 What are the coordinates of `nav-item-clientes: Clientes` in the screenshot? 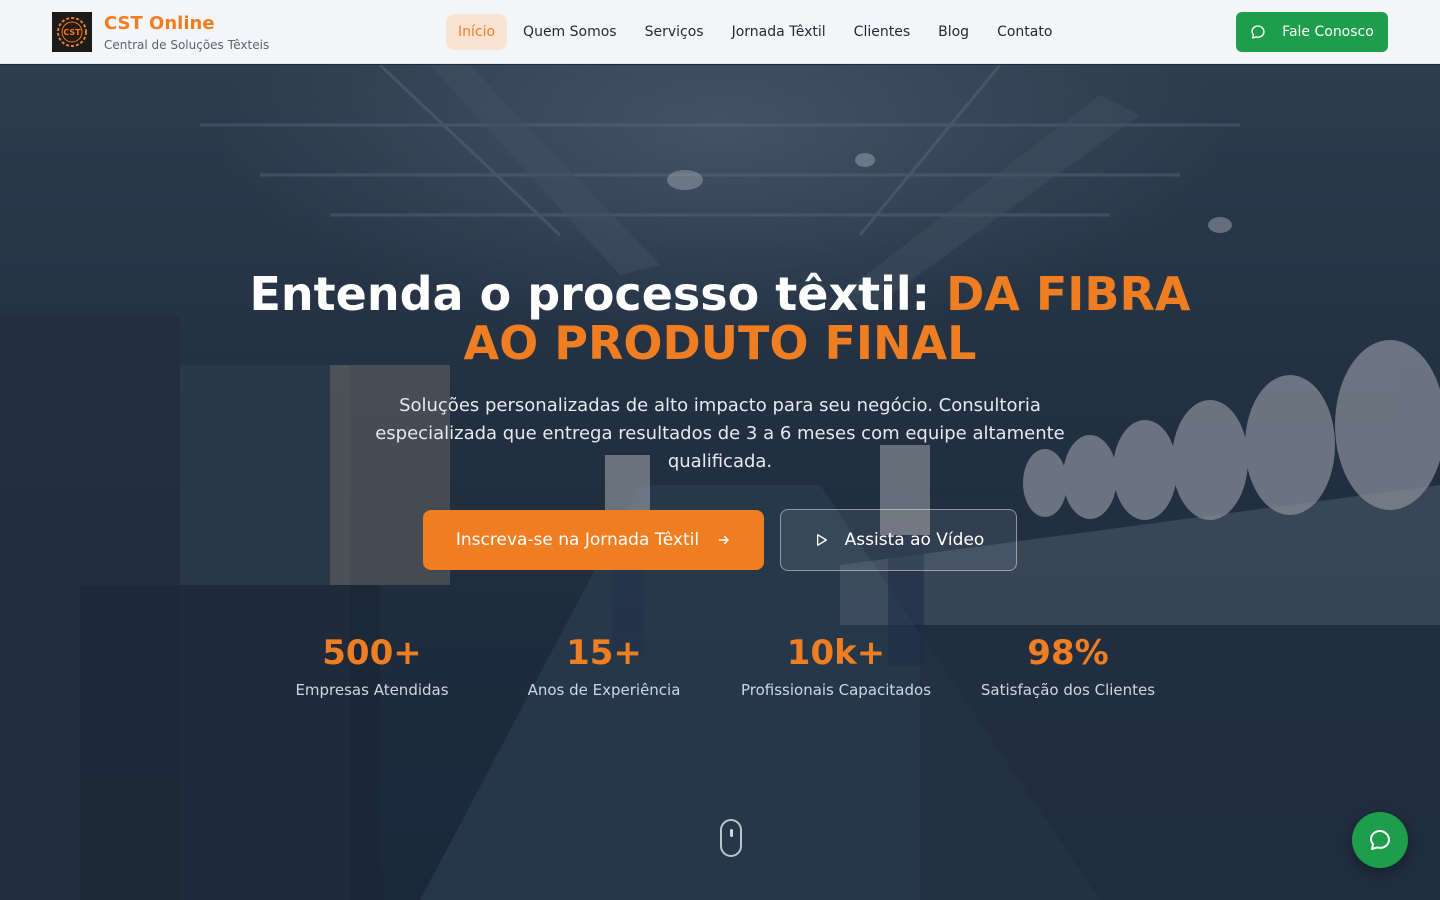 It's located at (882, 32).